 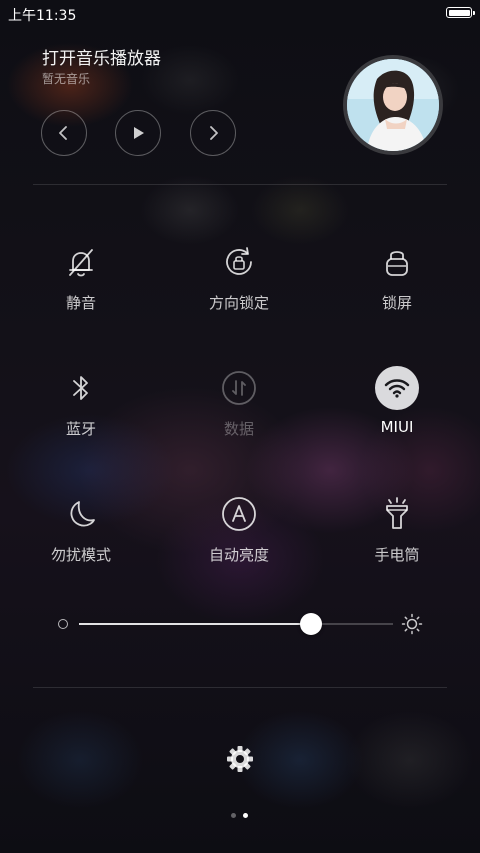 I want to click on moon-icon, so click(x=81, y=514).